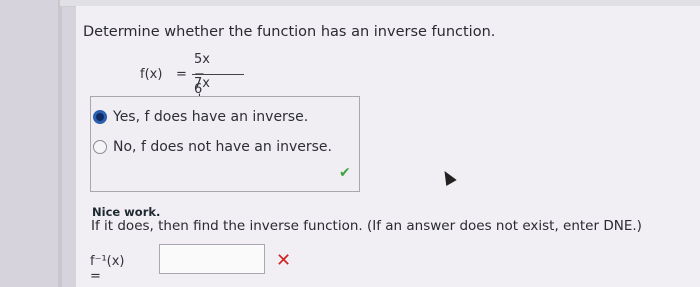  I want to click on inverse-answer-input, so click(212, 259).